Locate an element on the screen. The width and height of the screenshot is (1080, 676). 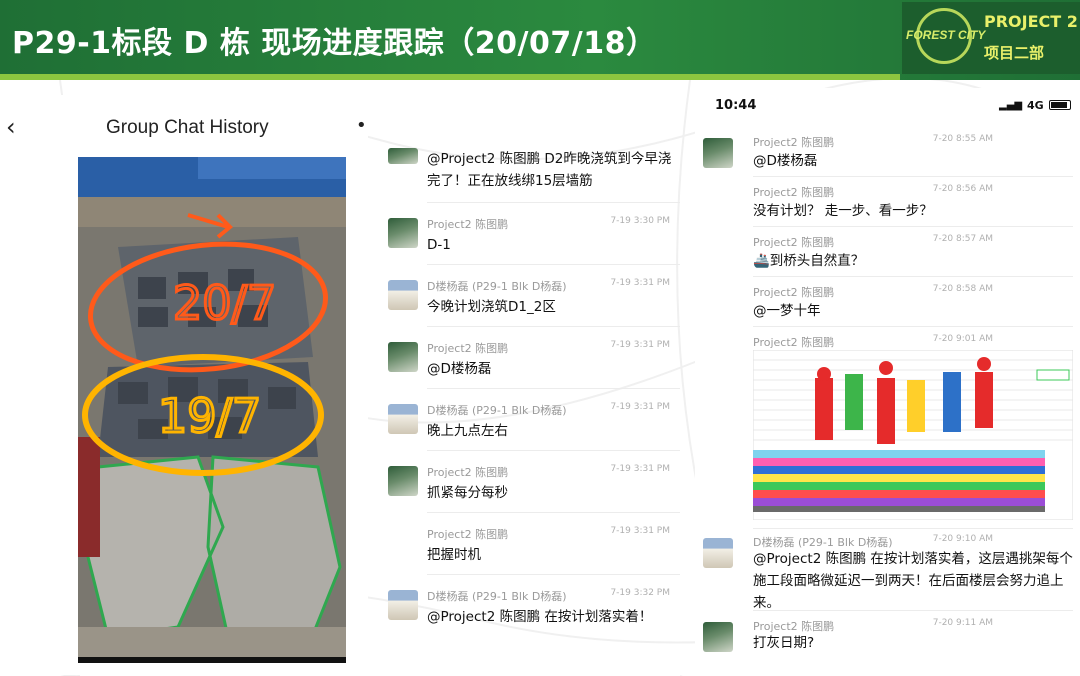
message-time: 7-20 8:57 AM is located at coordinates (962, 239).